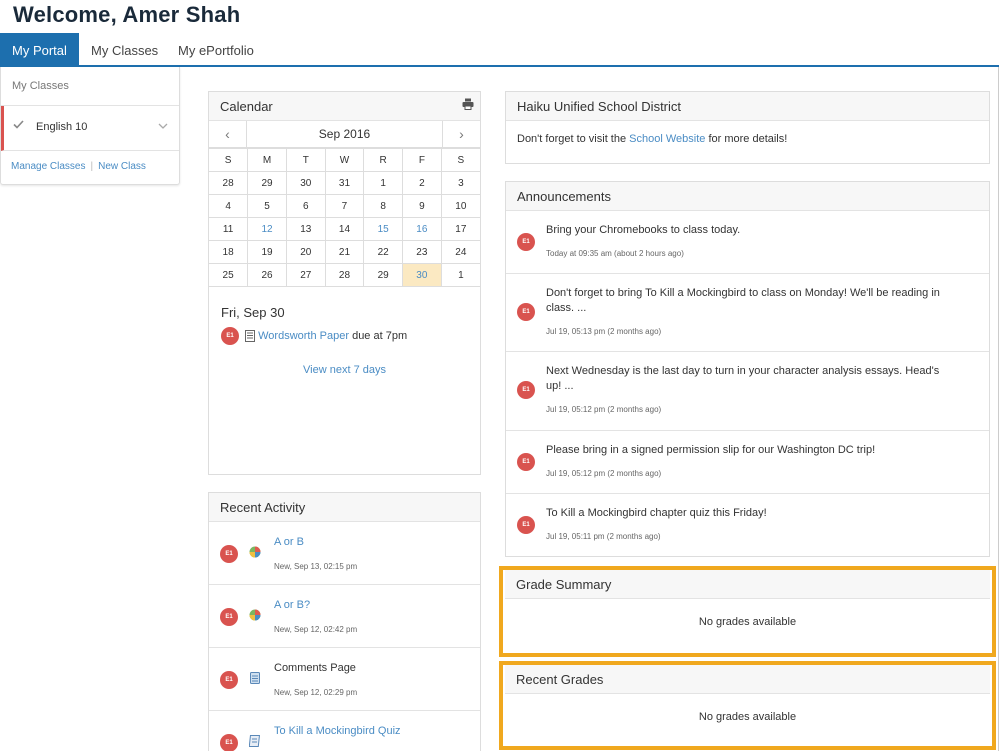 The image size is (999, 751). Describe the element at coordinates (316, 692) in the screenshot. I see `activity-time: New, Sep 12, 02:29 pm` at that location.